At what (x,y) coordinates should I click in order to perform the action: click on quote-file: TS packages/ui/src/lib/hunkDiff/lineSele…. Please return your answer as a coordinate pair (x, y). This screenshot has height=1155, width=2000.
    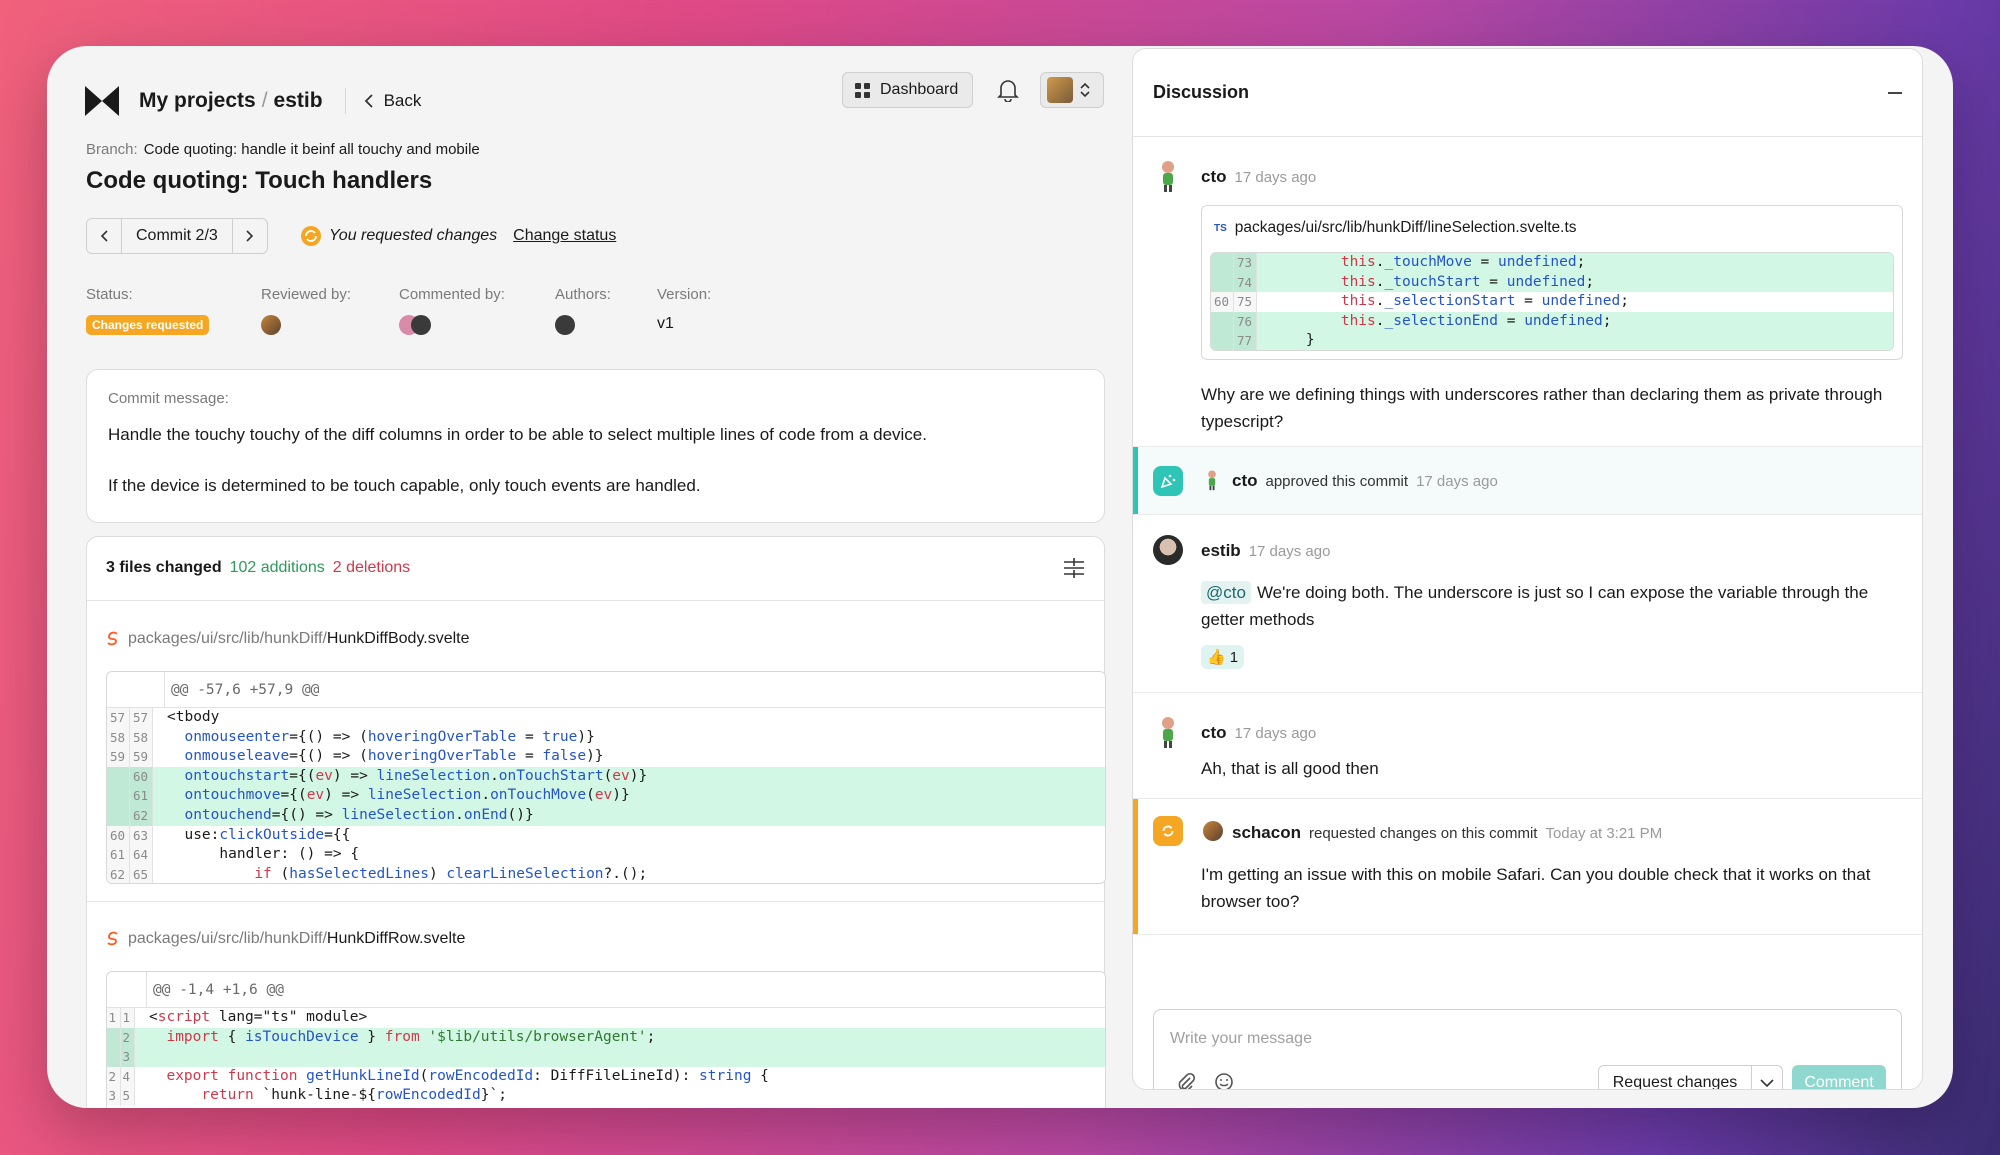
    Looking at the image, I should click on (1395, 228).